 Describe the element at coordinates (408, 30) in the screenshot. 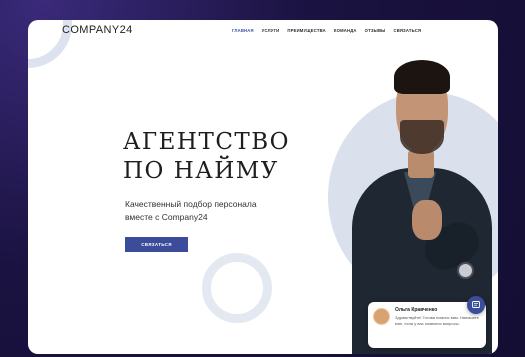

I see `nav-item-contact: СВЯЗАТЬСЯ` at that location.